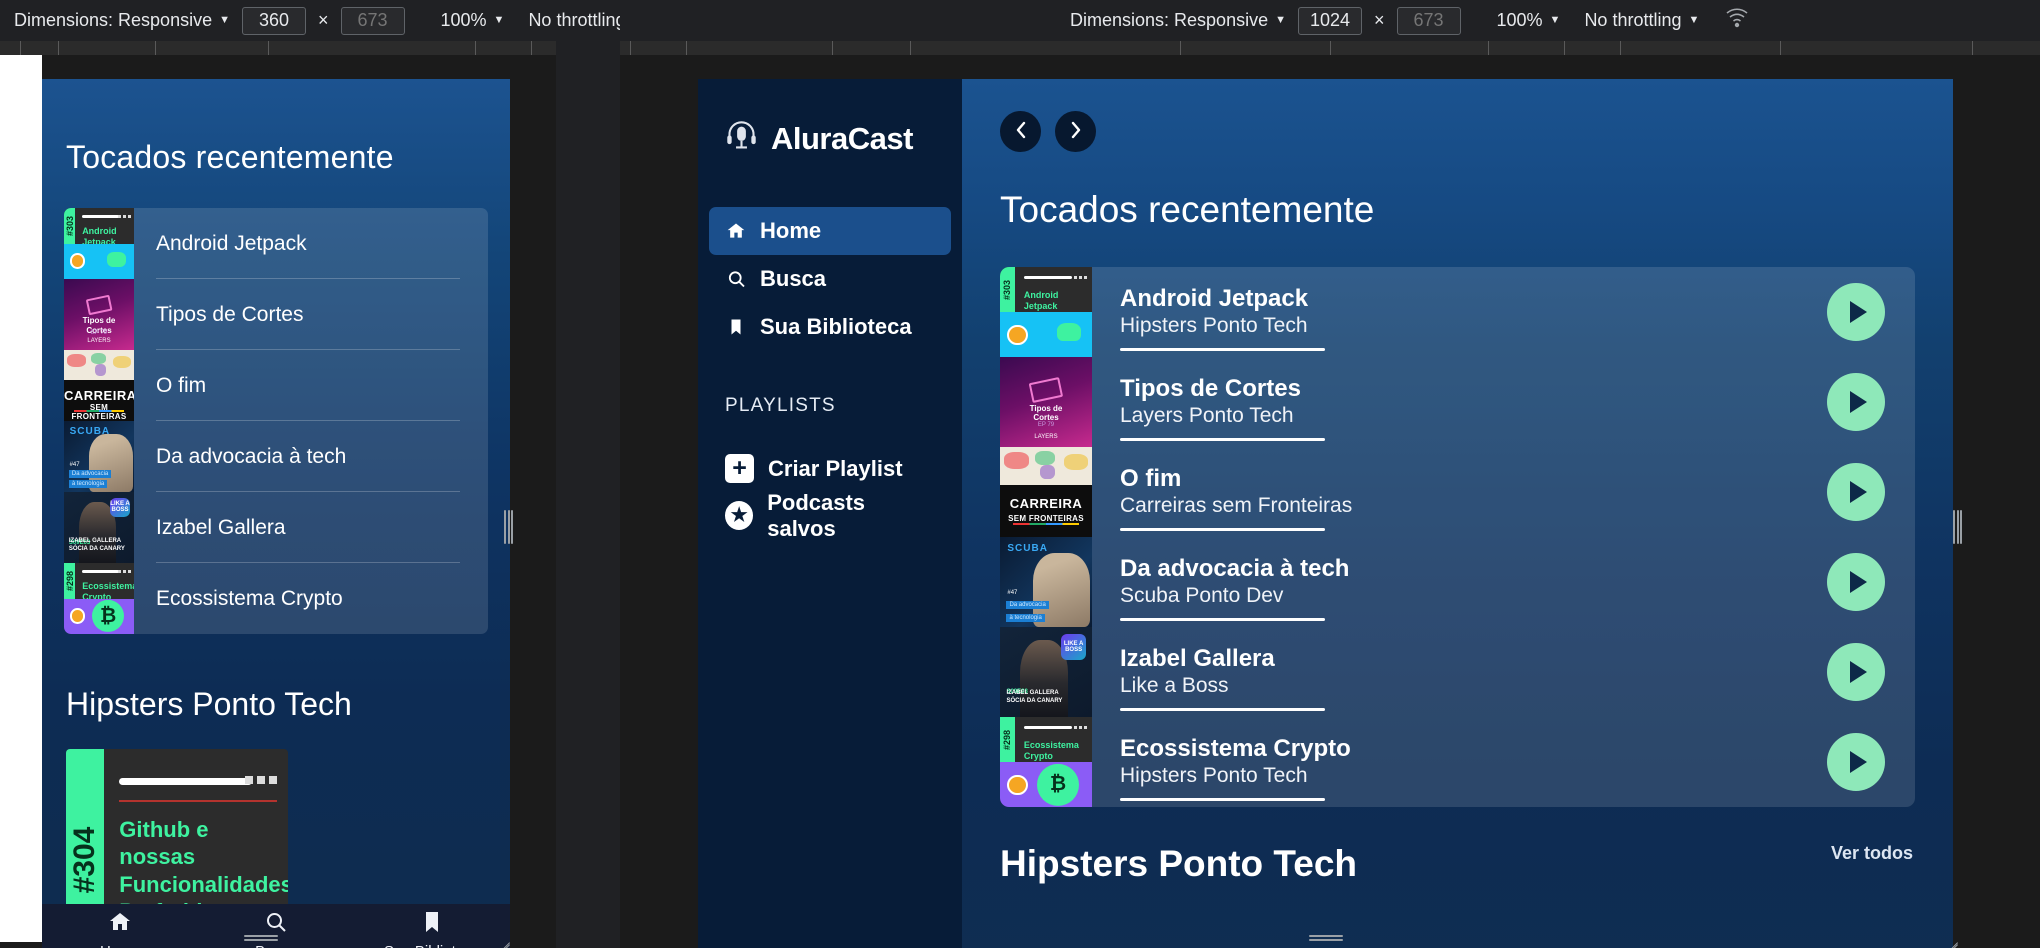 The image size is (2040, 948). I want to click on row-title: Da advocacia à tech, so click(1235, 568).